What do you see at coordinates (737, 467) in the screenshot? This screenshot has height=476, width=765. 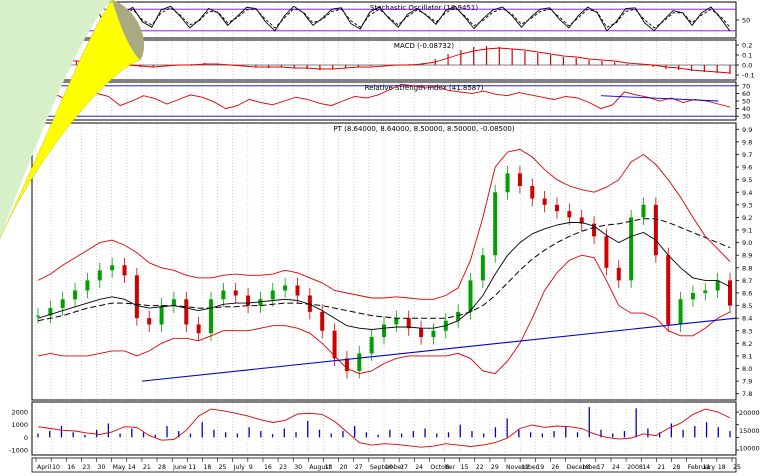 I see `x-tick-label: 25` at bounding box center [737, 467].